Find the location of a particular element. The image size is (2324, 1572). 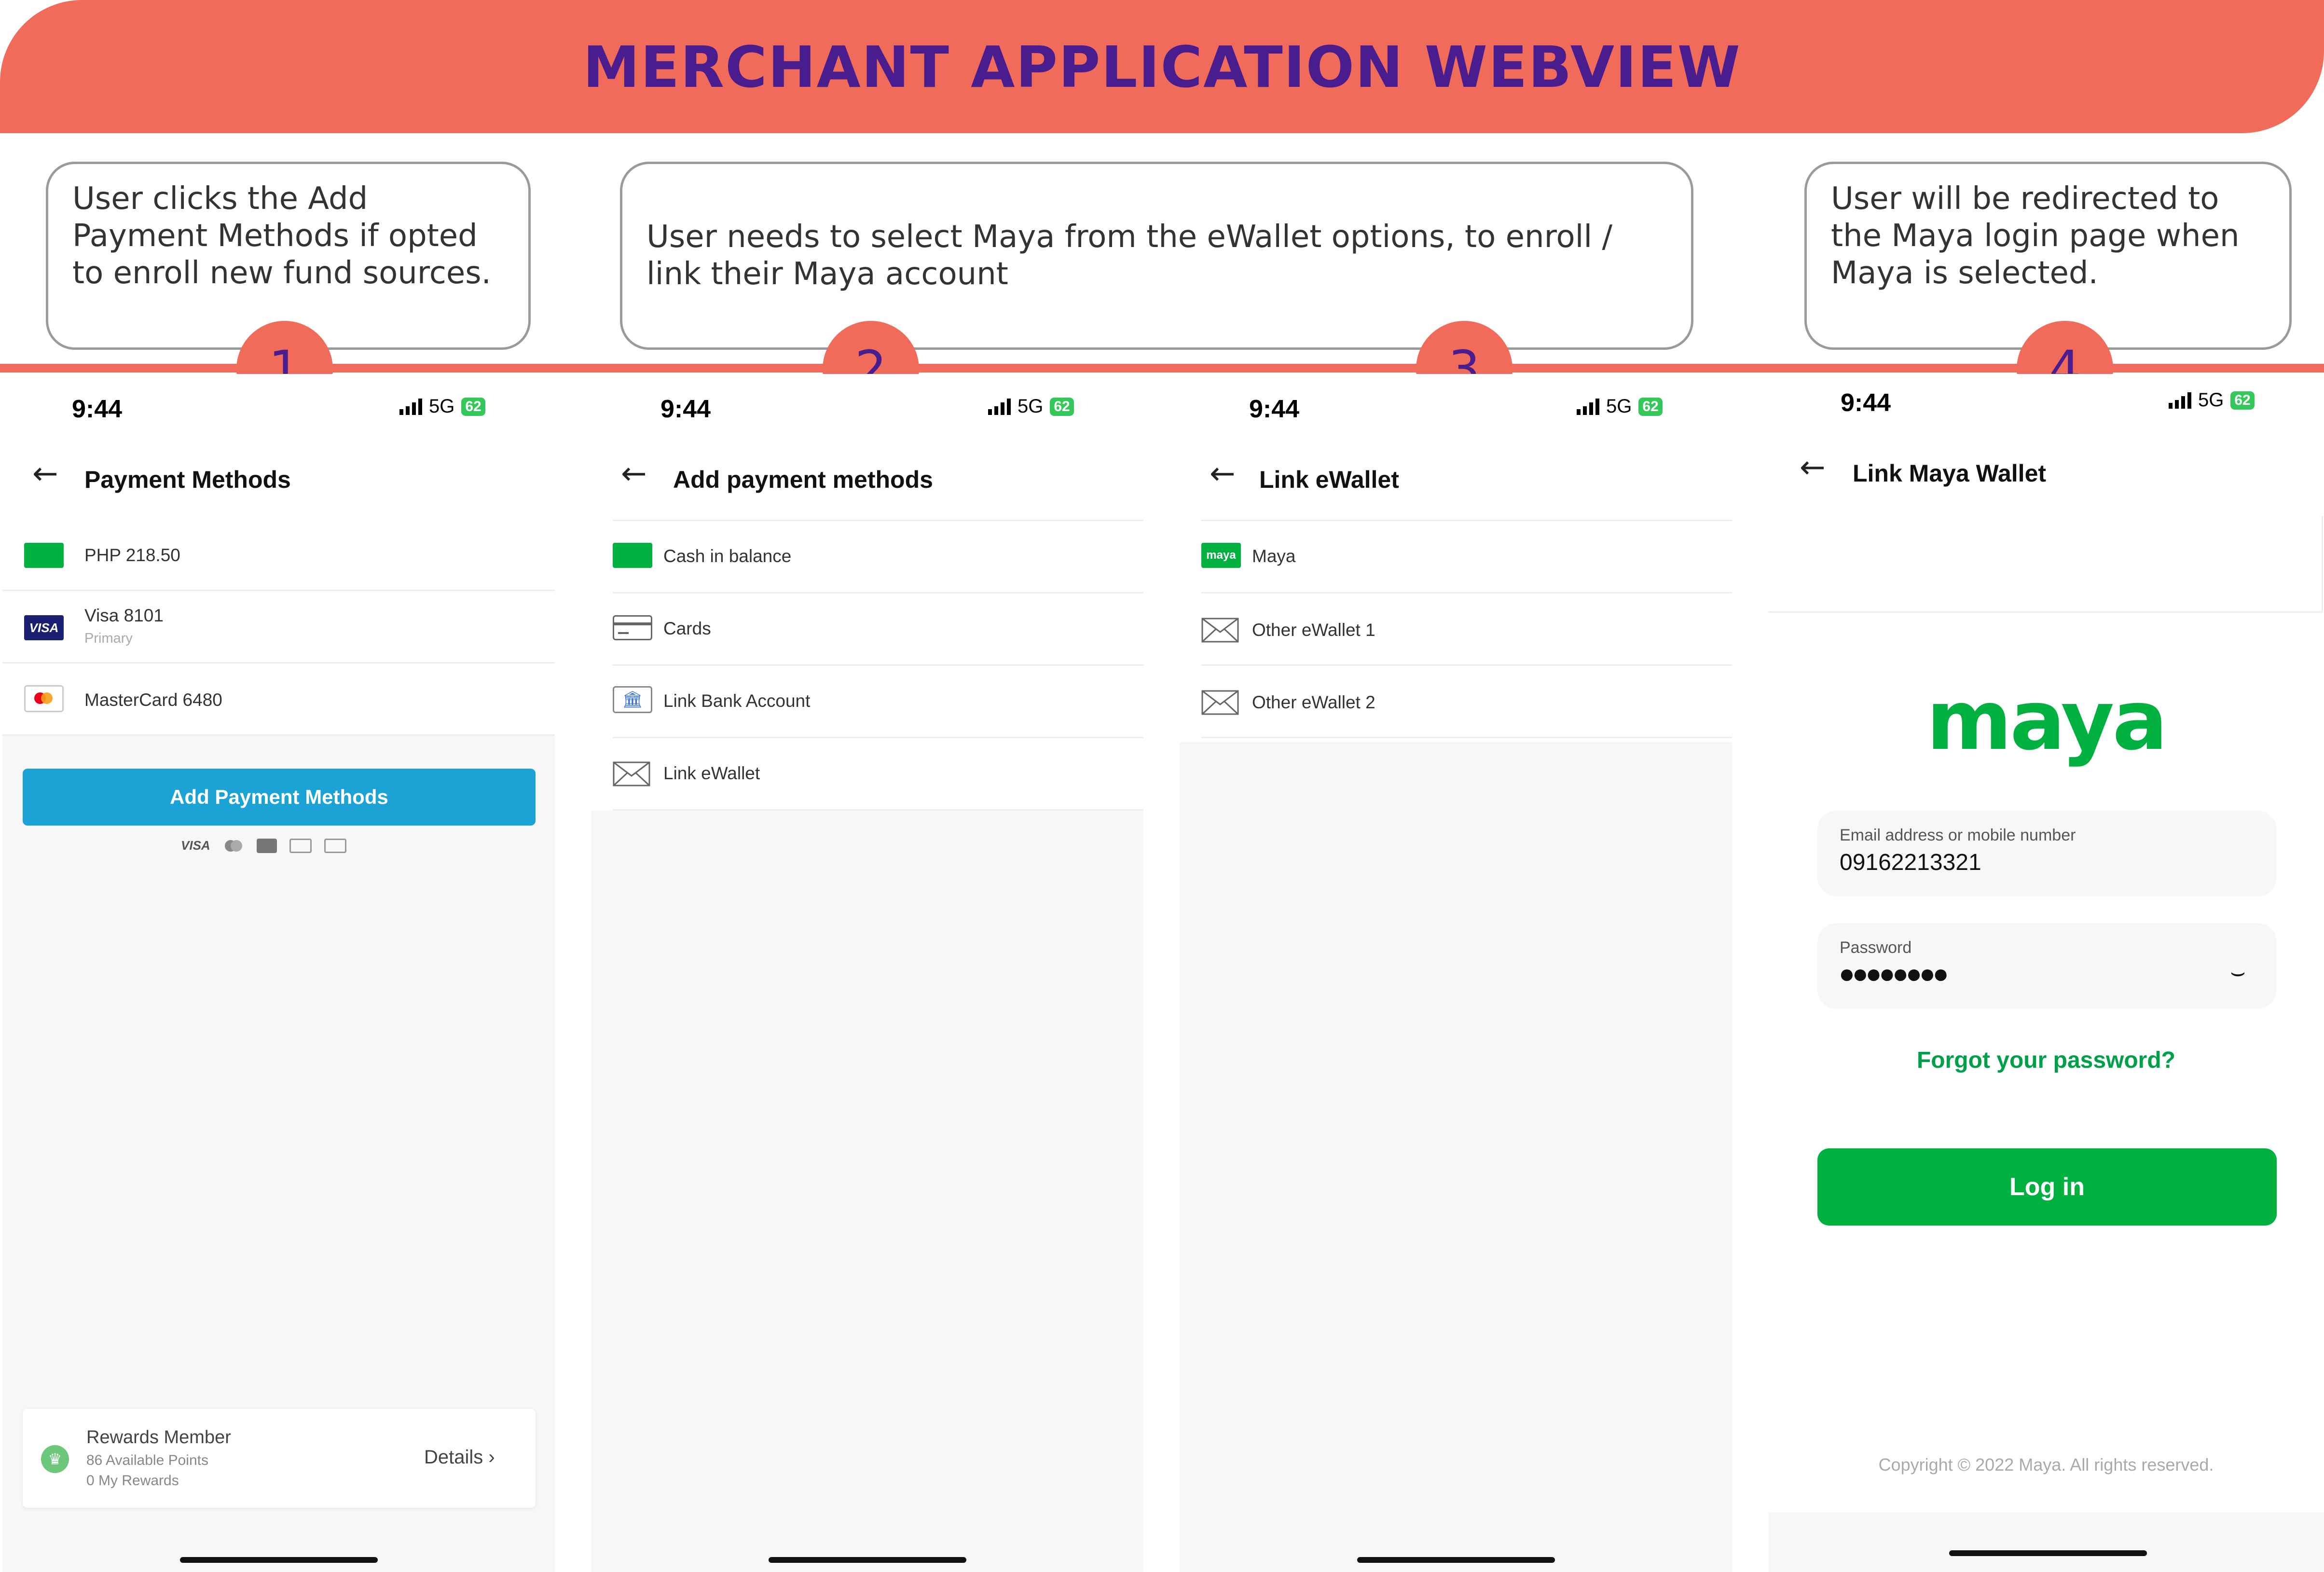

jcb-logo-icon is located at coordinates (266, 845).